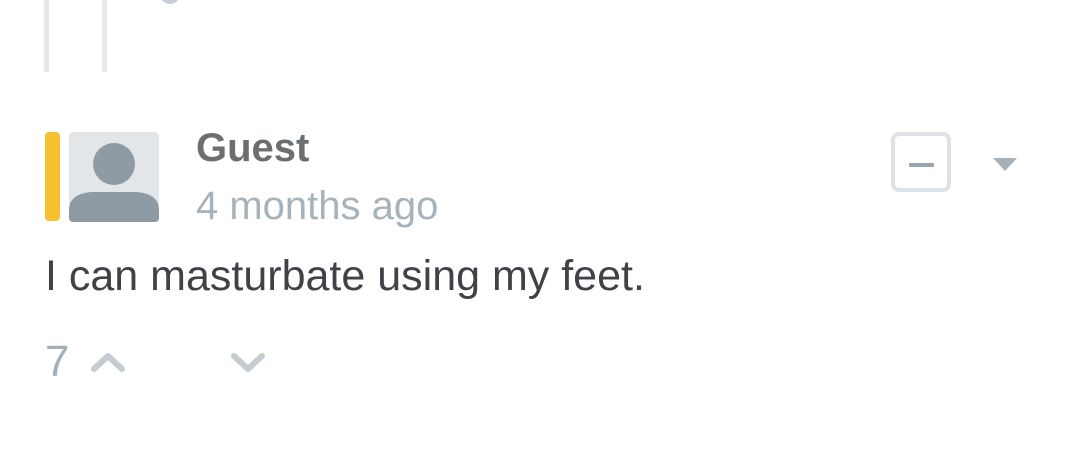  What do you see at coordinates (921, 165) in the screenshot?
I see `minus-icon` at bounding box center [921, 165].